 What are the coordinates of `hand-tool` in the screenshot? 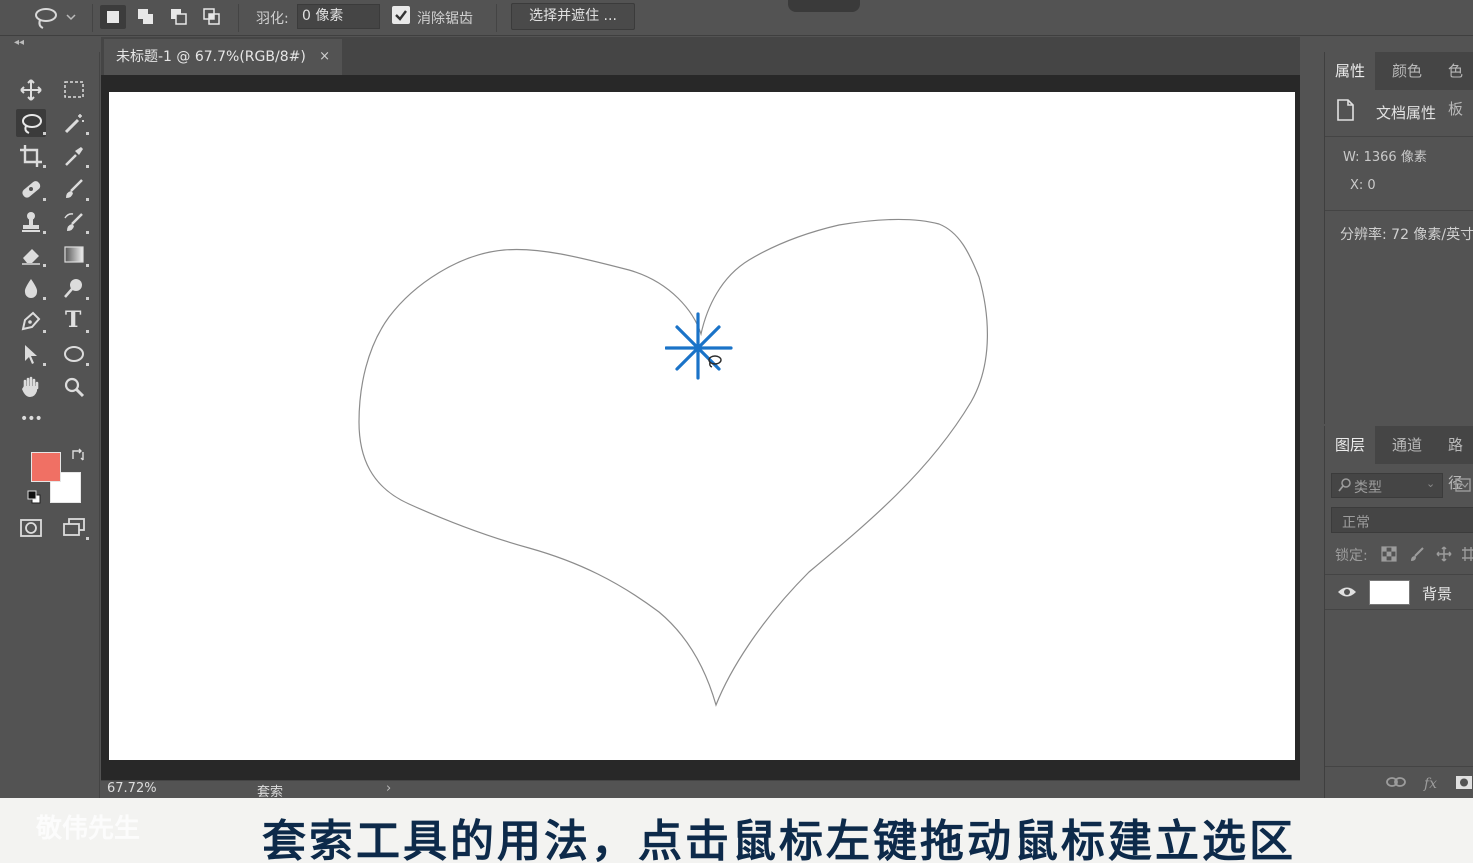 It's located at (31, 387).